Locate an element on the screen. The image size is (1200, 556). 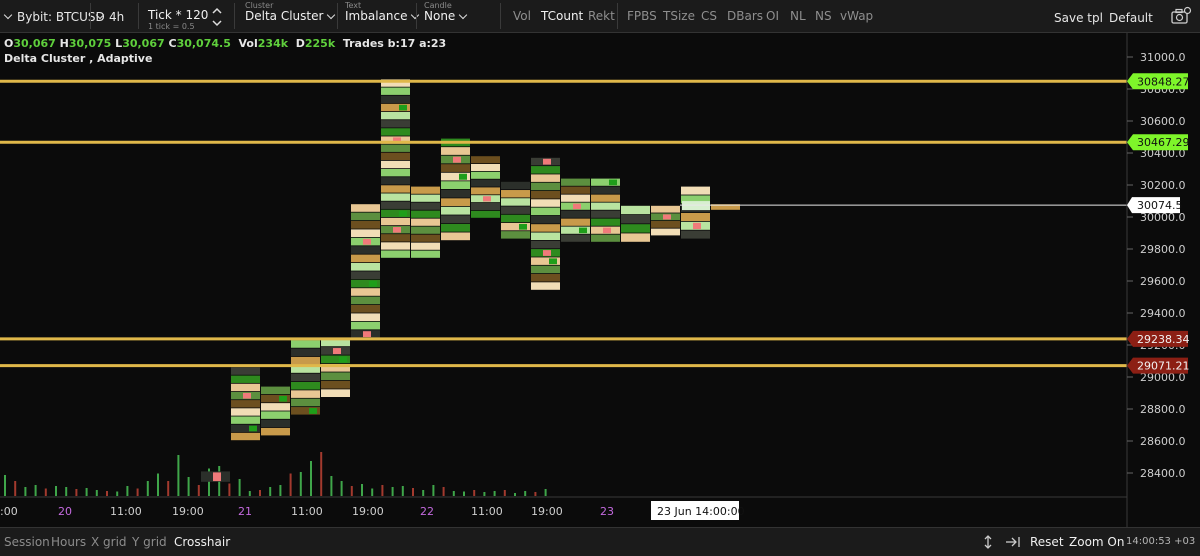
toggle-tsize: TSize is located at coordinates (679, 16).